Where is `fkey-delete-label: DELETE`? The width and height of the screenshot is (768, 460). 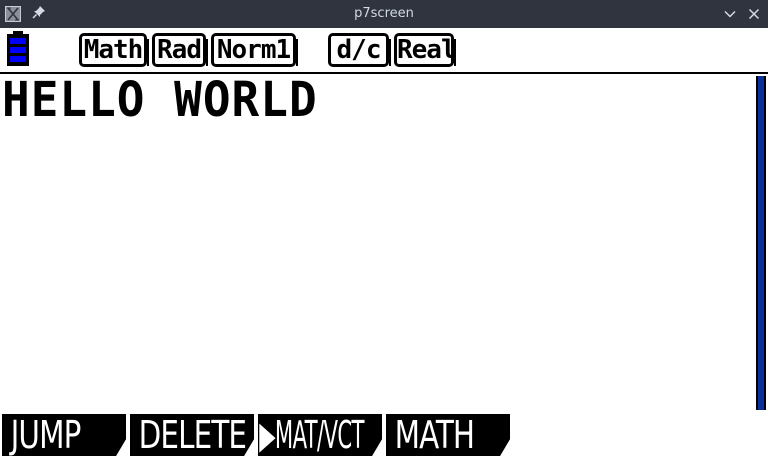
fkey-delete-label: DELETE is located at coordinates (192, 435).